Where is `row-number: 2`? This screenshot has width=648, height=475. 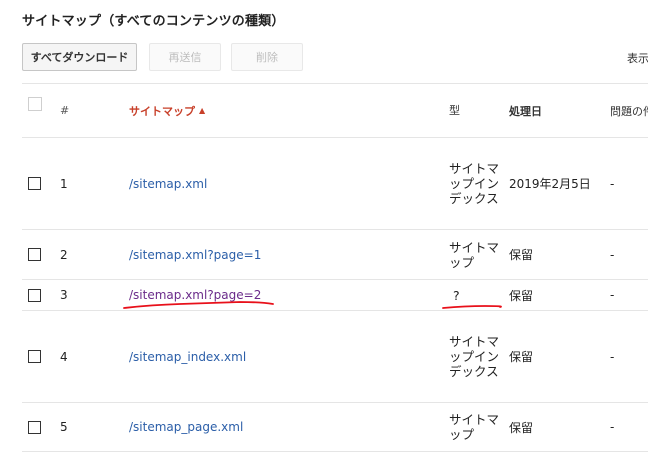 row-number: 2 is located at coordinates (64, 254).